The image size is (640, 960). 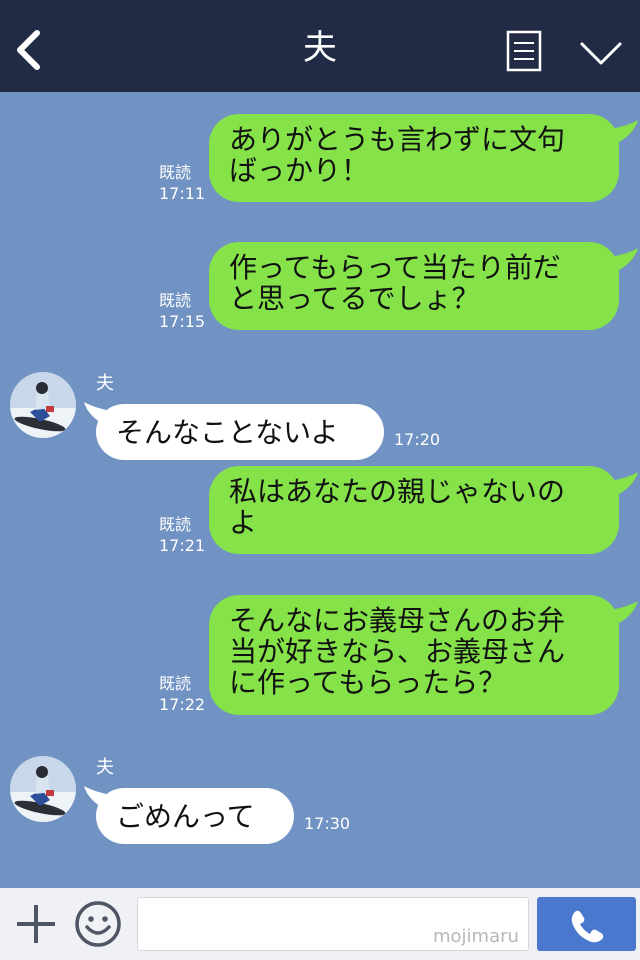 What do you see at coordinates (397, 620) in the screenshot?
I see `message-line: そんなにお義母さんのお弁` at bounding box center [397, 620].